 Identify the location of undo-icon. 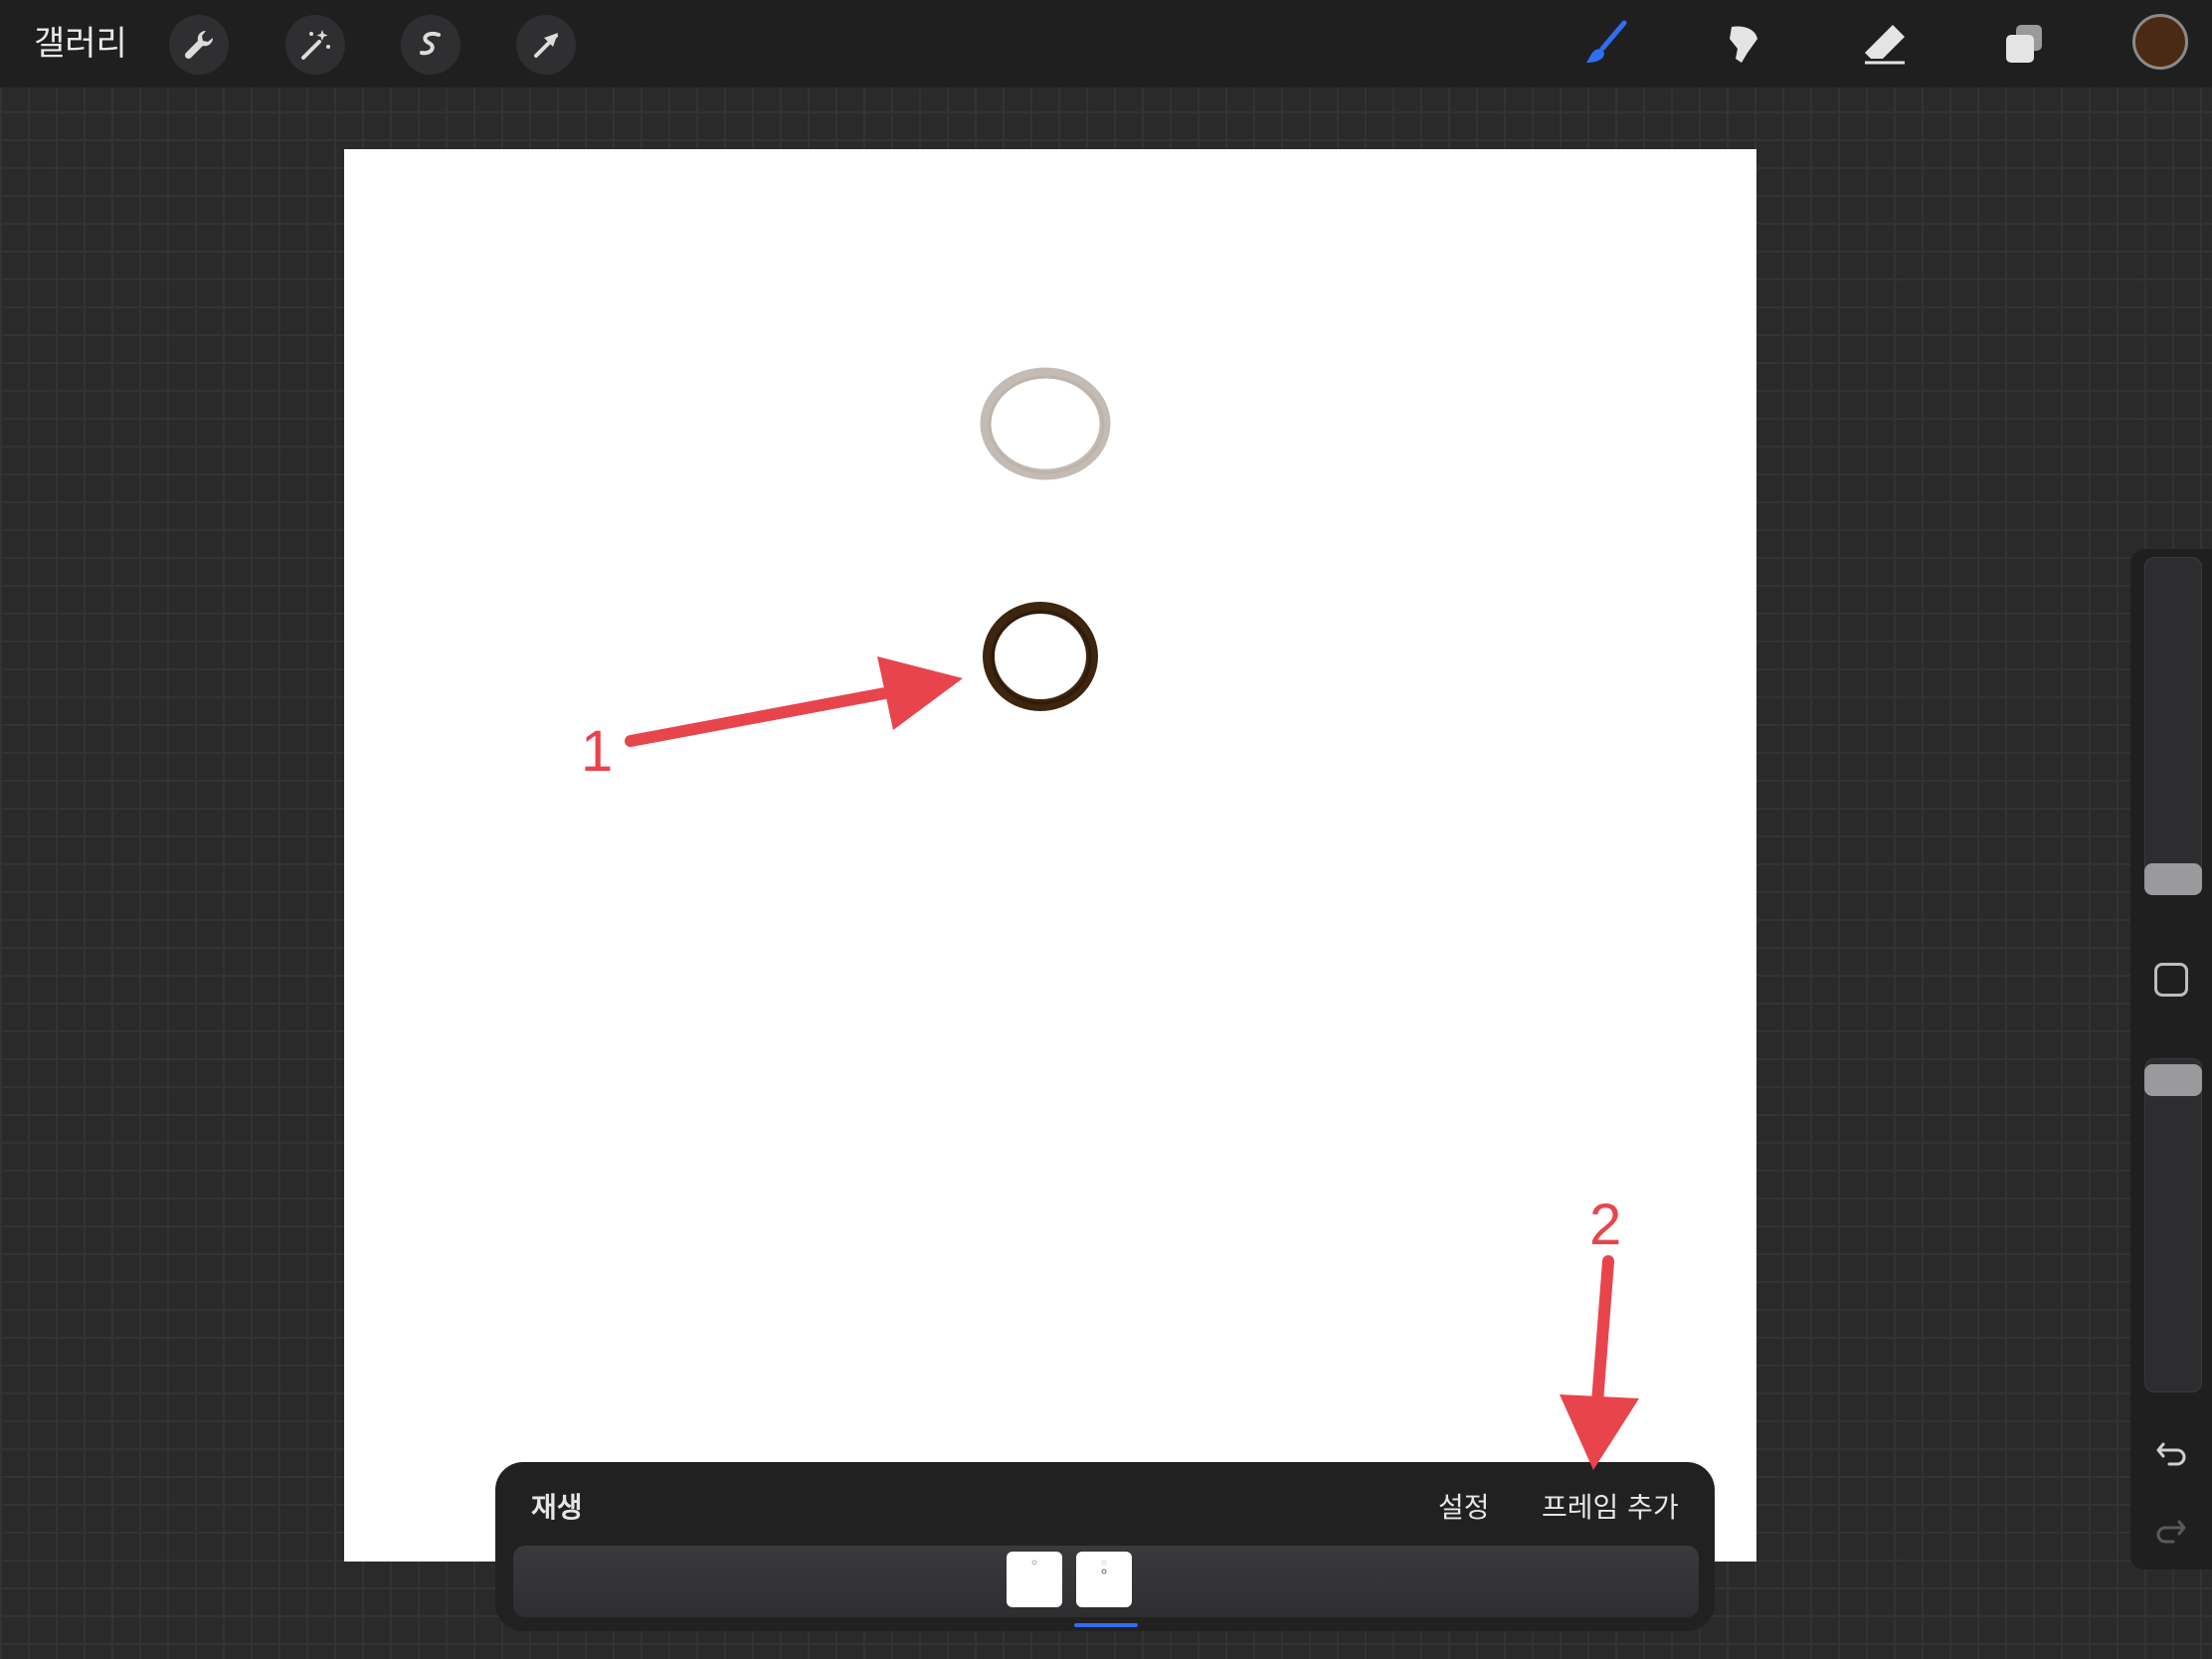
(2171, 1454).